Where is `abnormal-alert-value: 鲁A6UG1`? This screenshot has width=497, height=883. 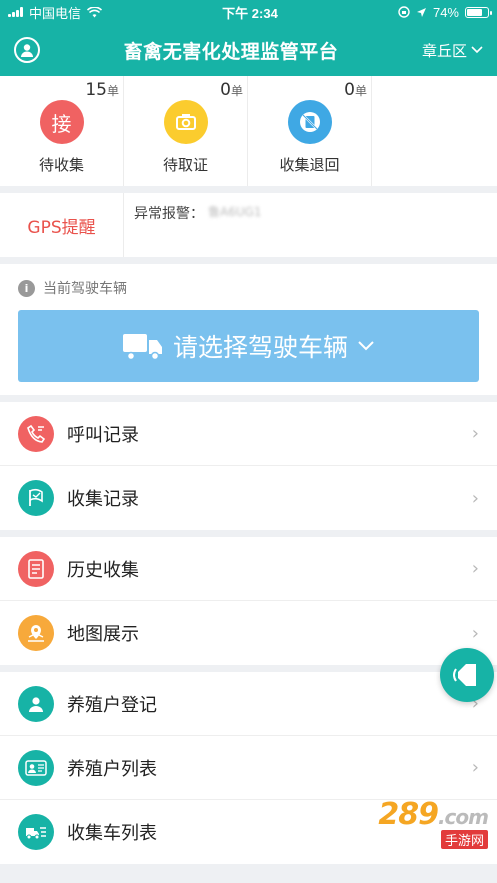
abnormal-alert-value: 鲁A6UG1 is located at coordinates (235, 212).